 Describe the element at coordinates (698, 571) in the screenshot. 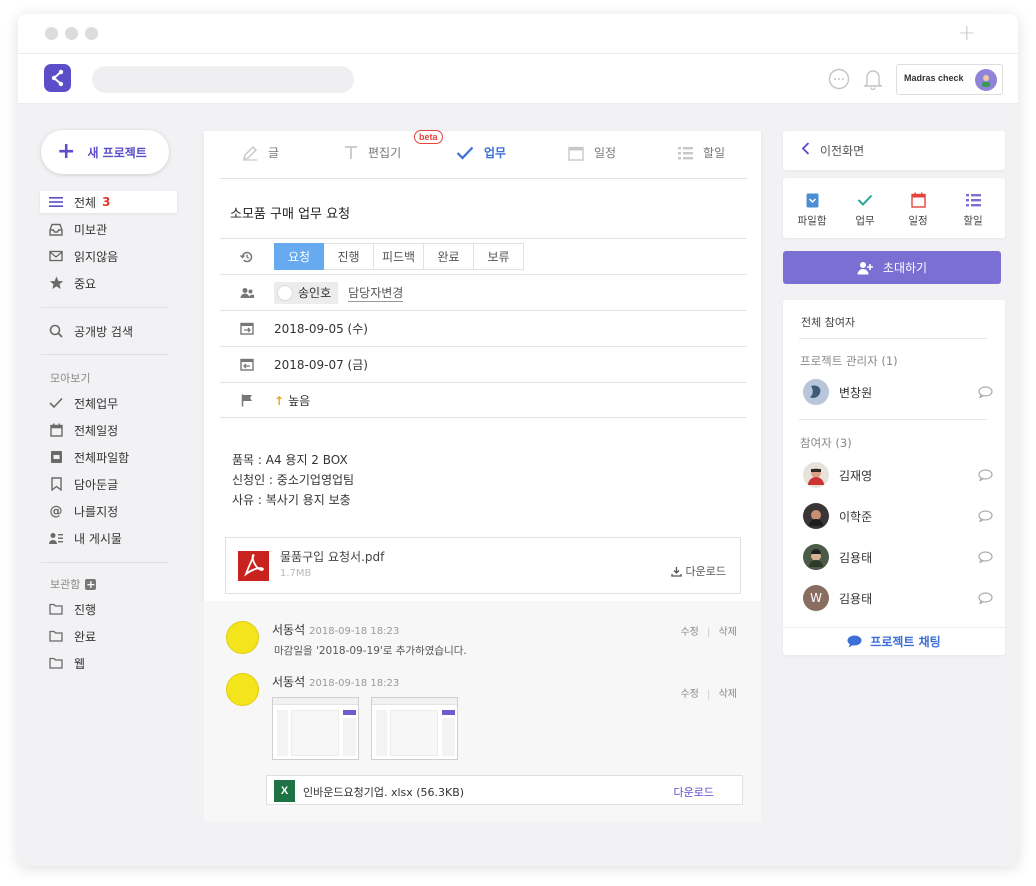

I see `download-button: 다운로드` at that location.